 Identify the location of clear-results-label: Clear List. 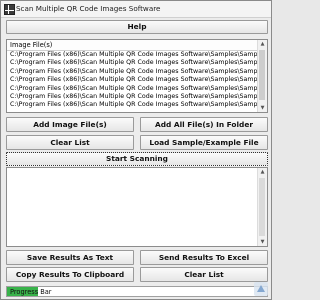
(204, 274).